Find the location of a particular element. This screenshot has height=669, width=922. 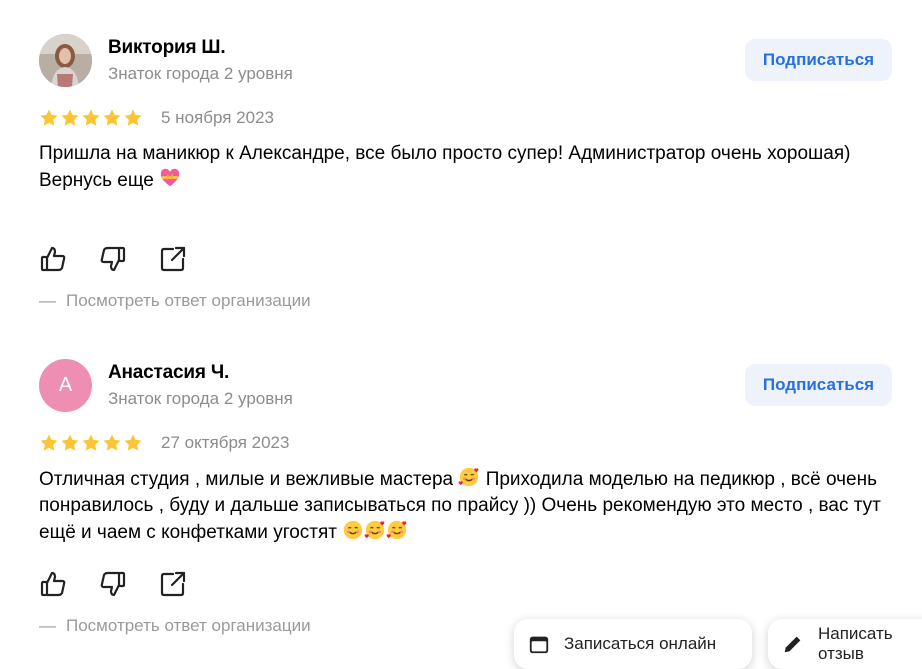

author-name: Анастасия Ч. is located at coordinates (168, 373).